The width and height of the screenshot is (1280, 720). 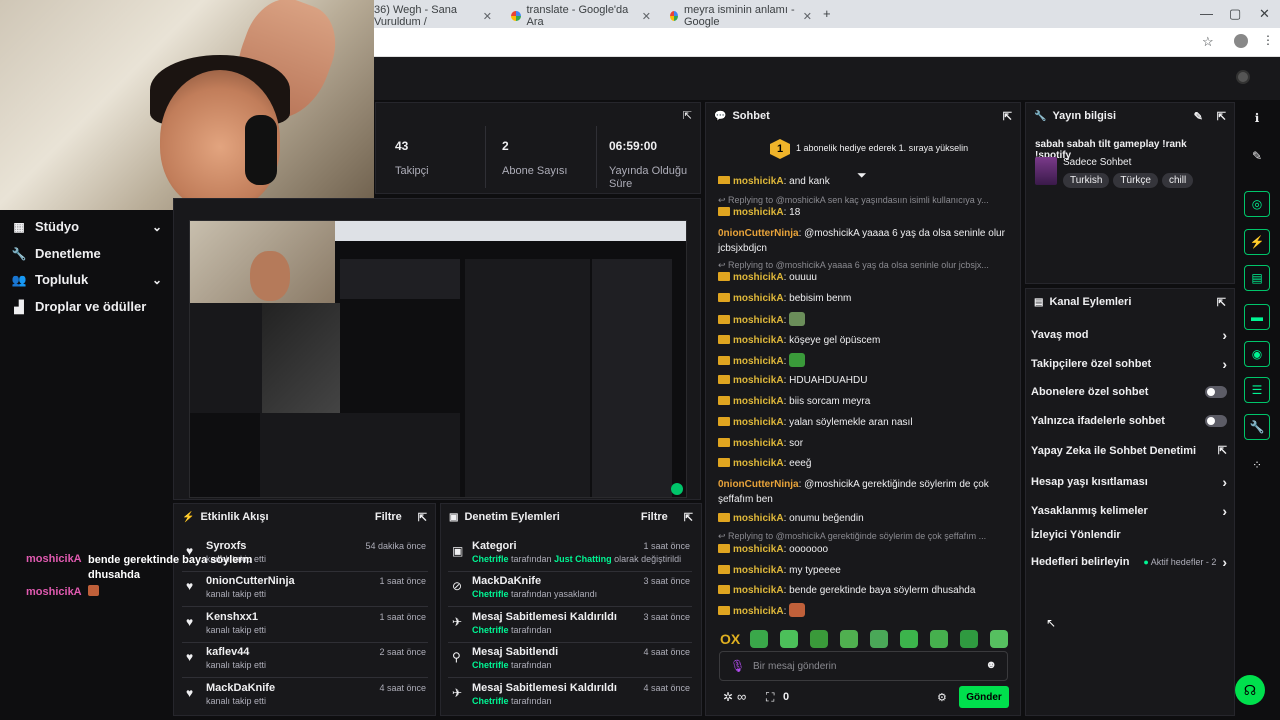 What do you see at coordinates (741, 16) in the screenshot?
I see `browser-tab: meyra isminin anlamı - Google ✕` at bounding box center [741, 16].